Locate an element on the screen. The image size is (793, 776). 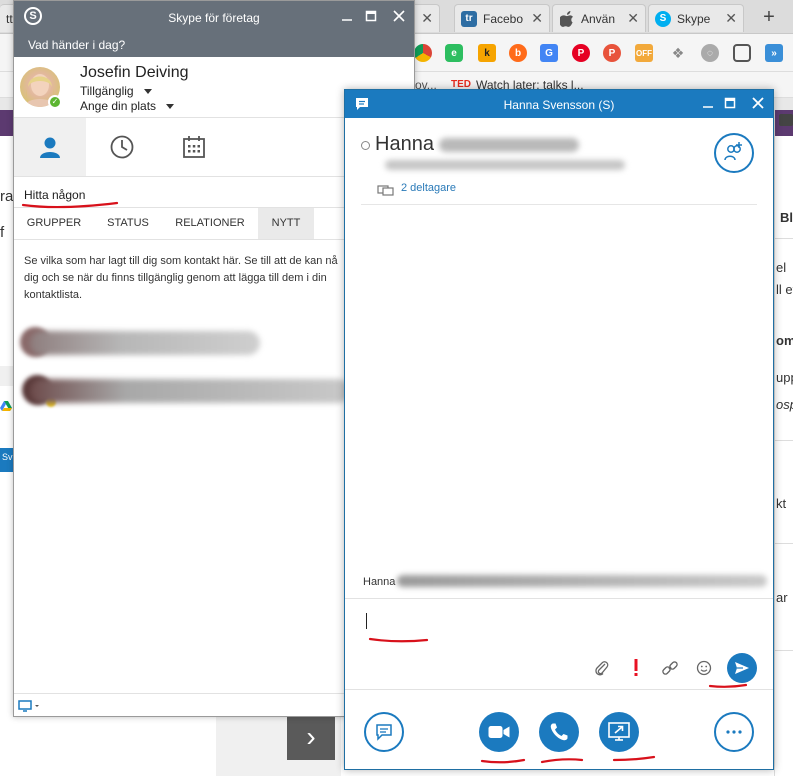
tab-status: STATUS is located at coordinates (128, 223).